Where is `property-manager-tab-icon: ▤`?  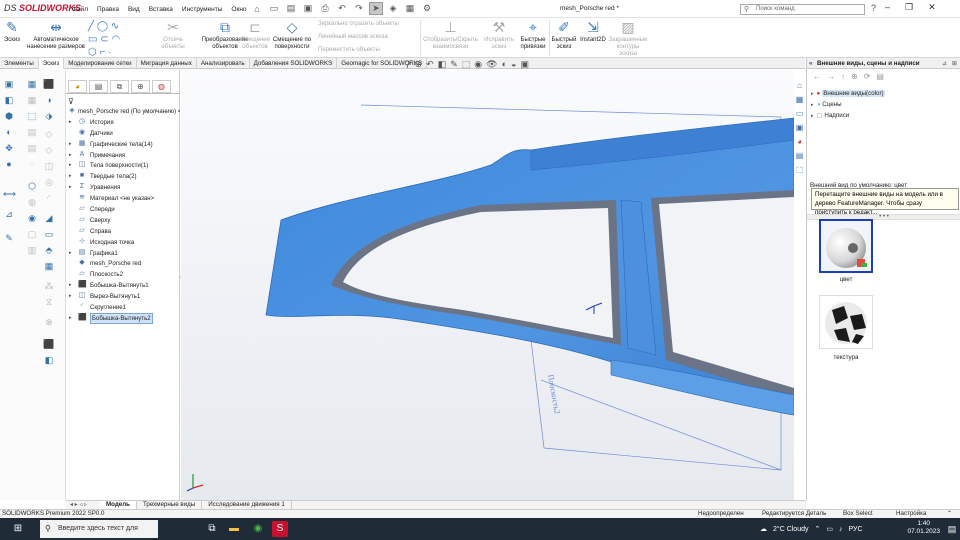
property-manager-tab-icon: ▤ is located at coordinates (98, 86).